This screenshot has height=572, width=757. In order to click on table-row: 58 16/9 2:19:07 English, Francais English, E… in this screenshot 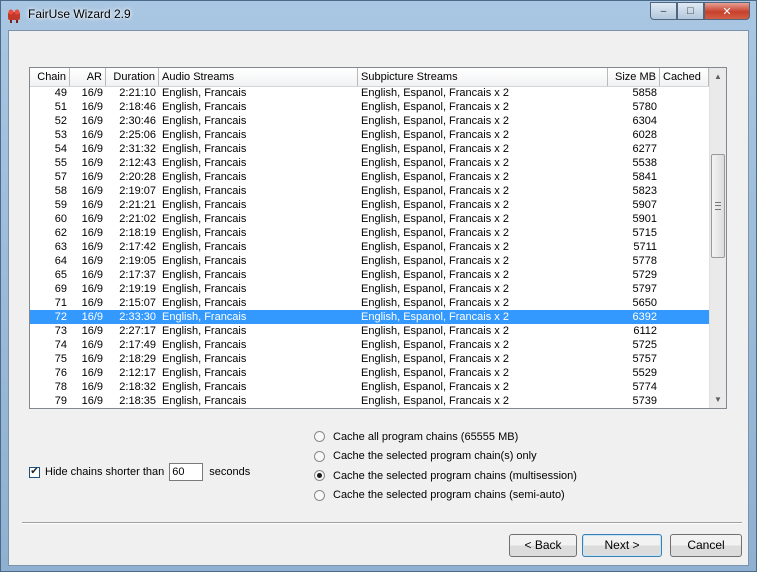, I will do `click(369, 191)`.